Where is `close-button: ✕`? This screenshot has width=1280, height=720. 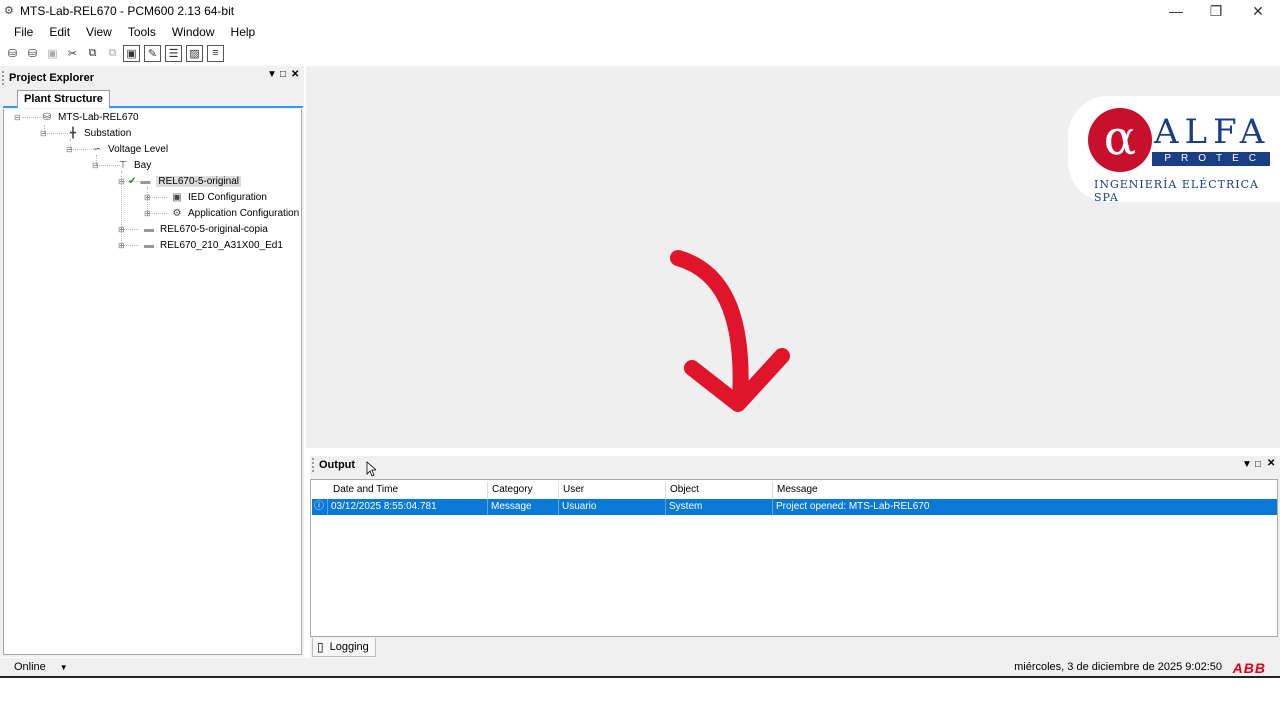
close-button: ✕ is located at coordinates (1258, 11).